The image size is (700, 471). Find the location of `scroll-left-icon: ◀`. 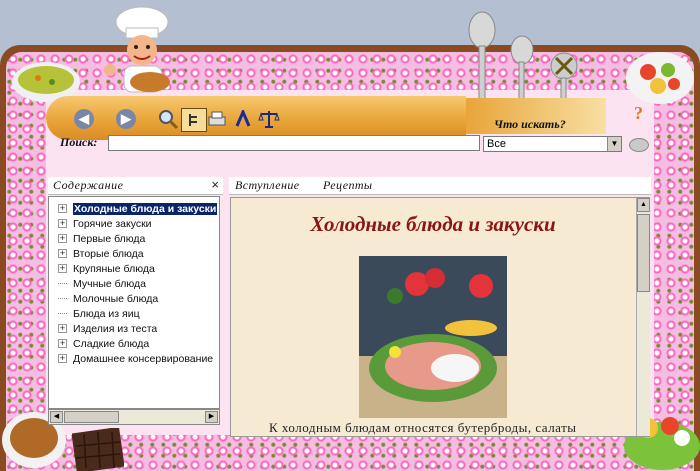

scroll-left-icon: ◀ is located at coordinates (56, 417).